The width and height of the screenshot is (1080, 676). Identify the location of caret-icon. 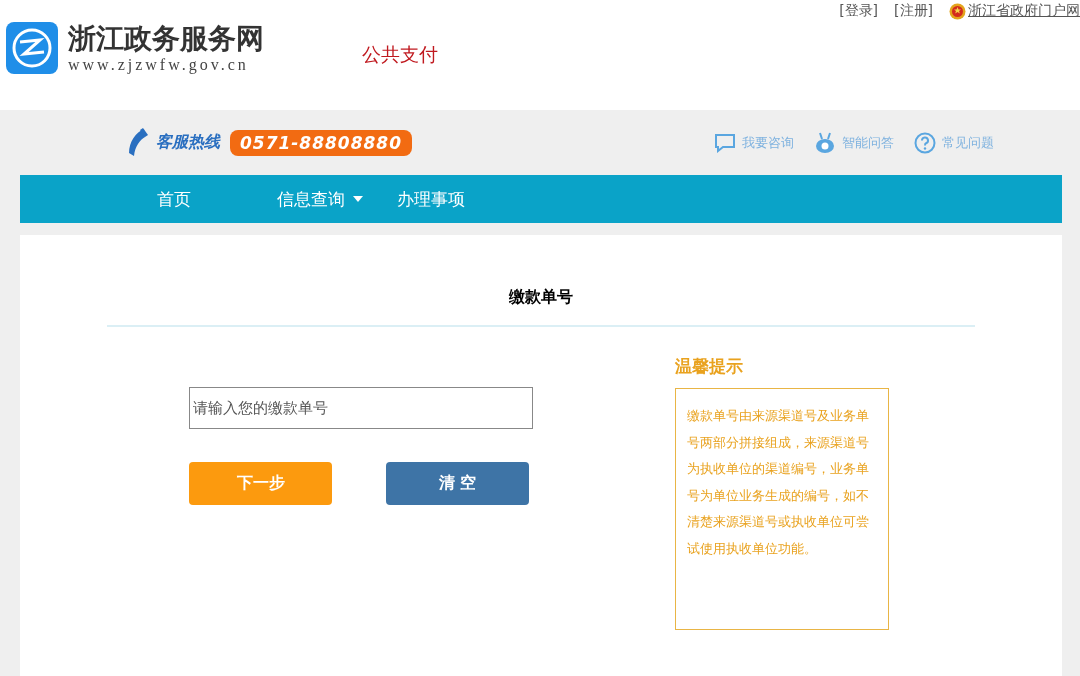
(358, 199).